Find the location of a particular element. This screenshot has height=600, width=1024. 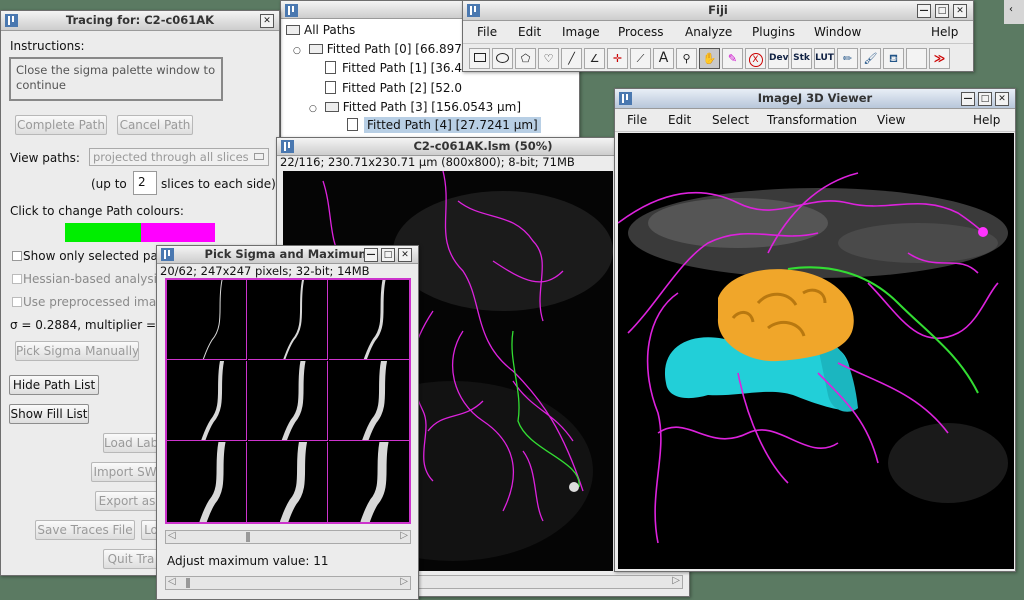

menu-analyze: Analyze is located at coordinates (708, 32).